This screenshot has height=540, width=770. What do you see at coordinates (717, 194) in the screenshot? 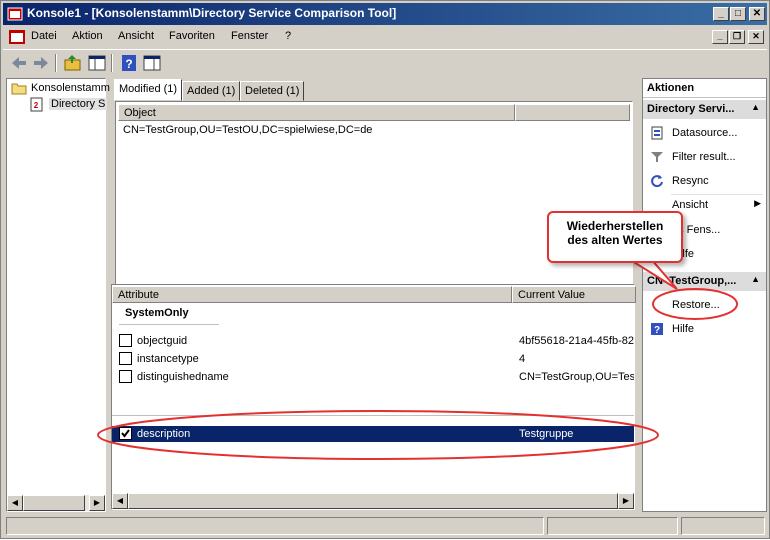
I see `action-divider` at bounding box center [717, 194].